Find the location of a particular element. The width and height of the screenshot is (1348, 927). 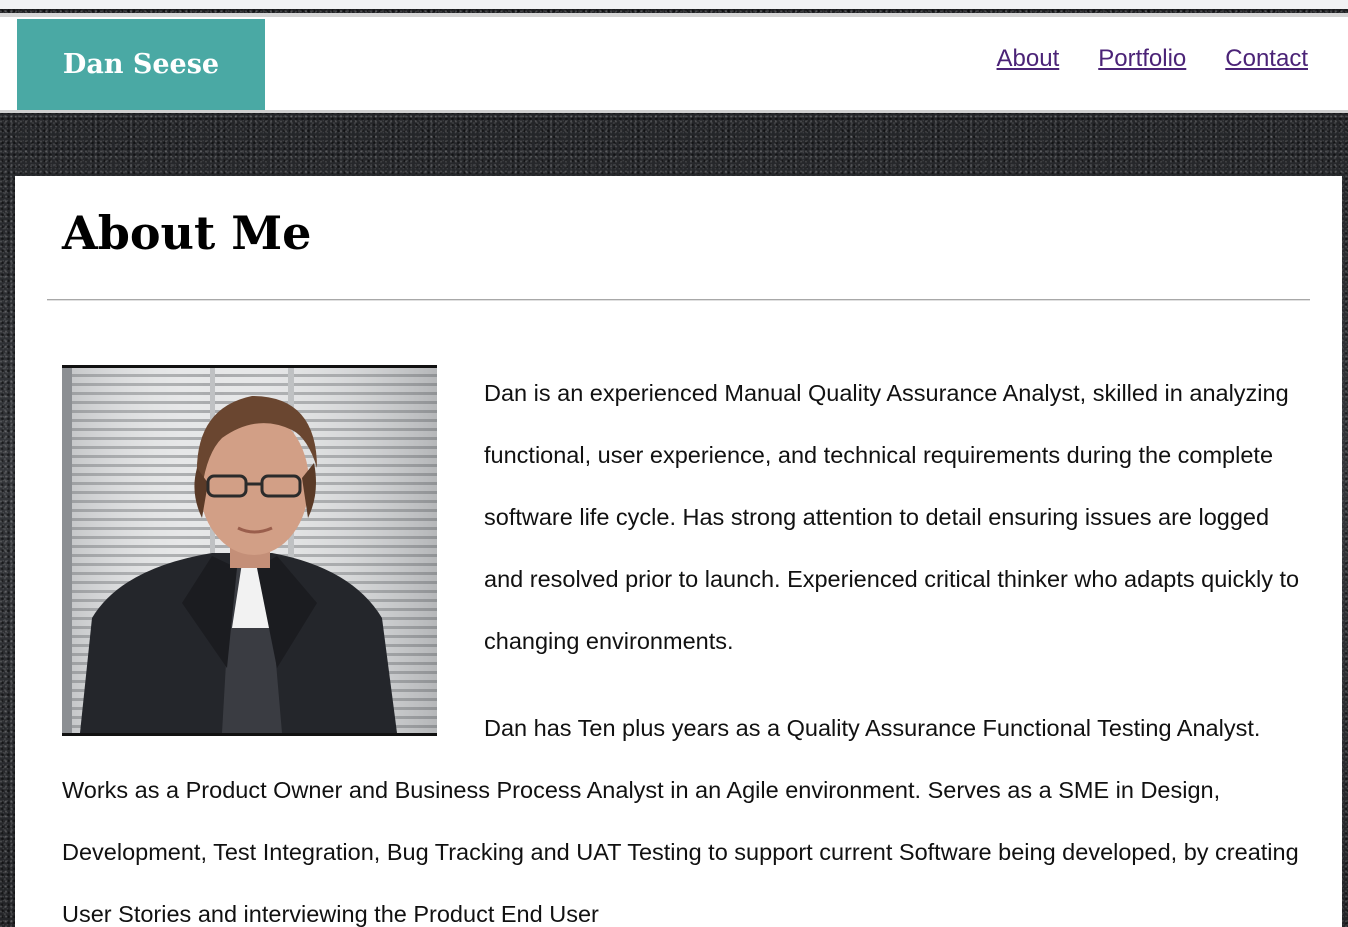

nav-link-contact: Contact is located at coordinates (1266, 59).